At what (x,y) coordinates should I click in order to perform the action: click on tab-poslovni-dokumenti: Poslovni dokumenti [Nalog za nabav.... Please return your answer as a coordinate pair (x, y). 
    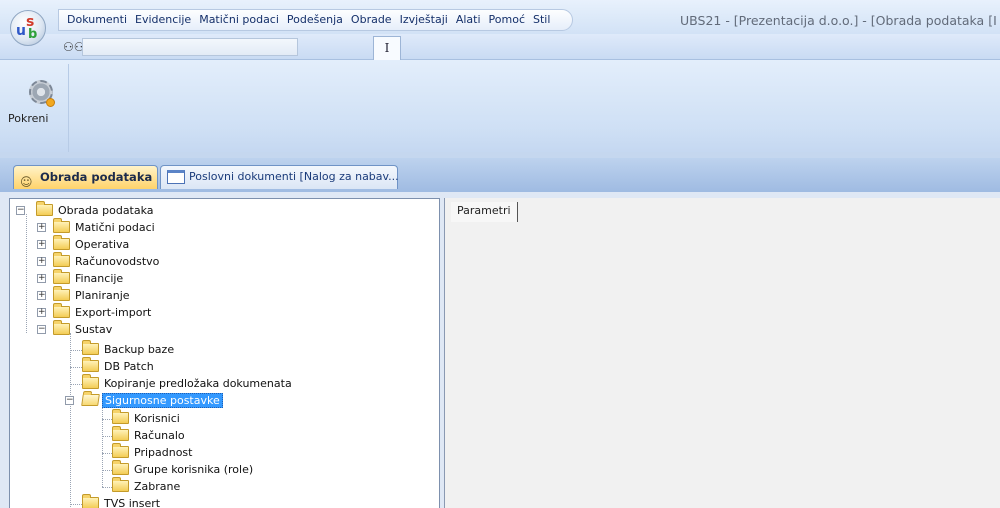
    Looking at the image, I should click on (279, 177).